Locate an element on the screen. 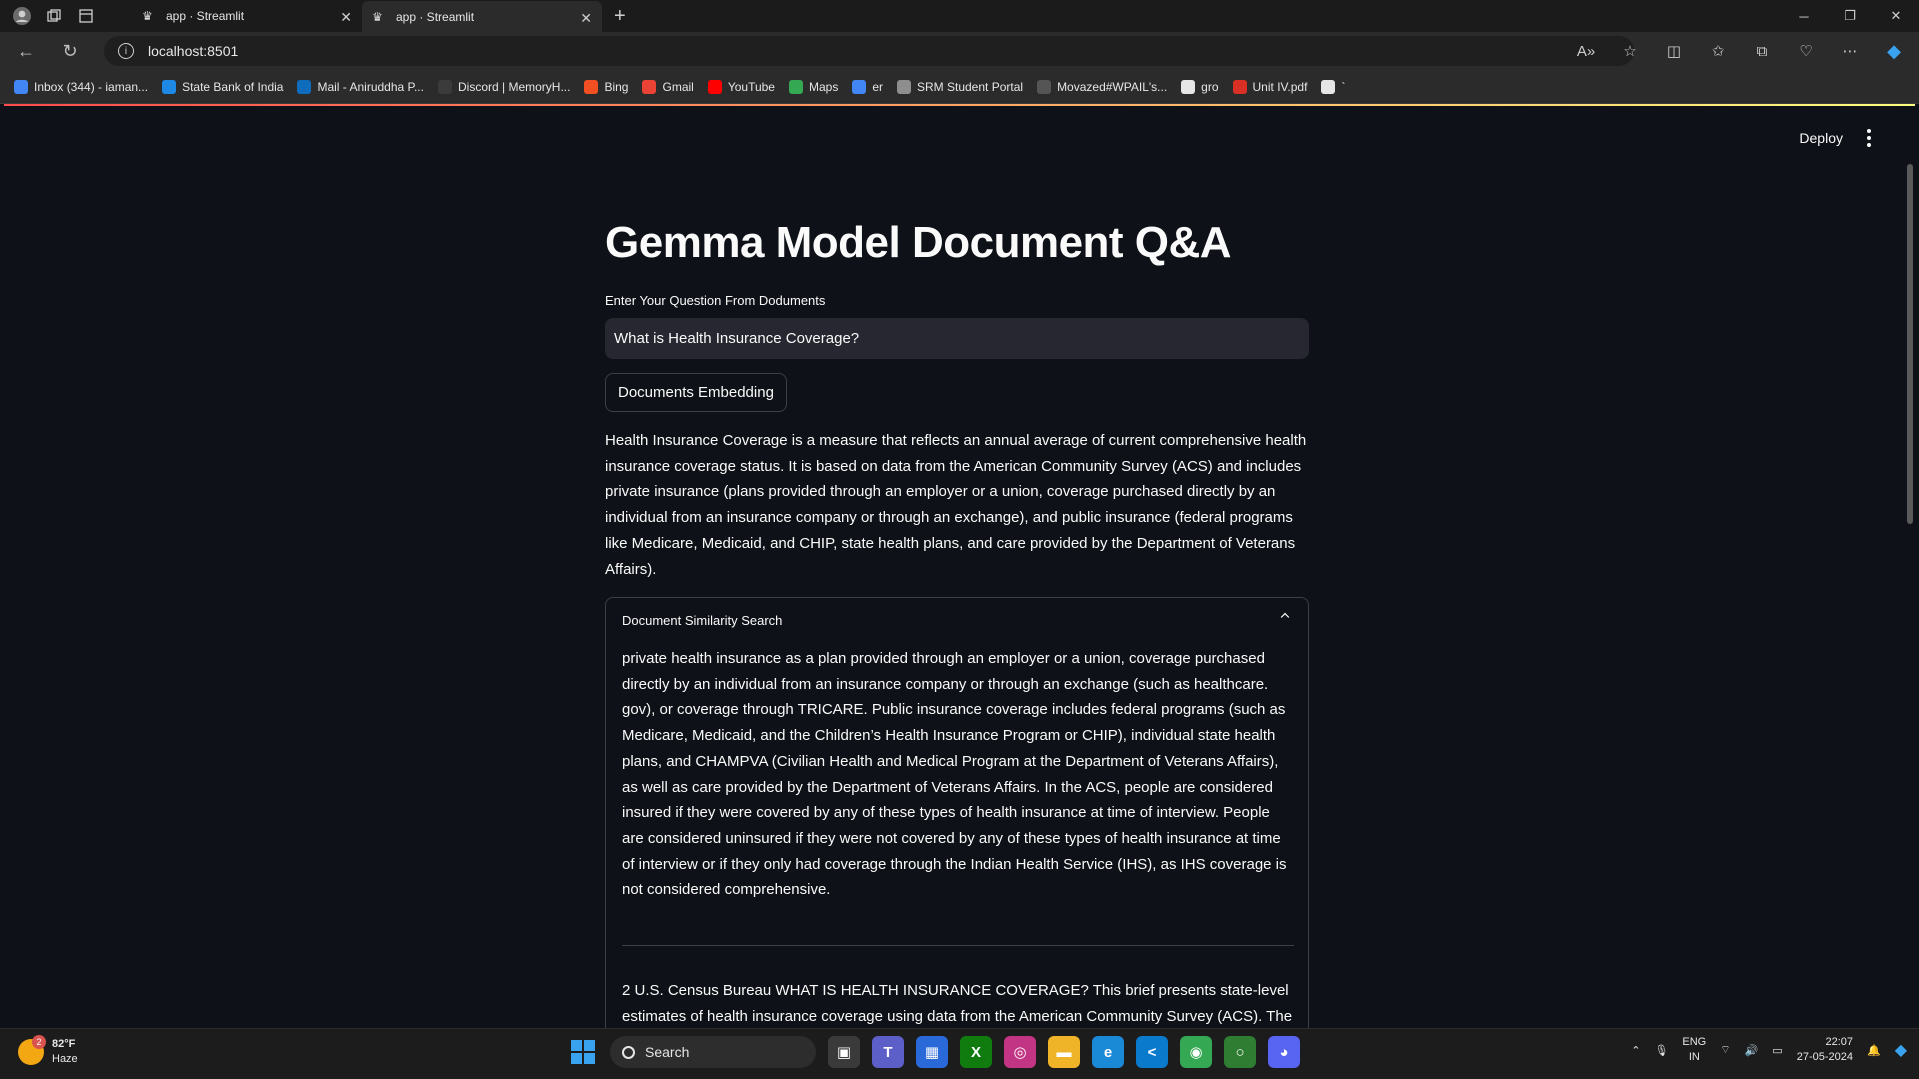 Image resolution: width=1919 pixels, height=1079 pixels. browser-essentials-icon: ♡ is located at coordinates (1806, 51).